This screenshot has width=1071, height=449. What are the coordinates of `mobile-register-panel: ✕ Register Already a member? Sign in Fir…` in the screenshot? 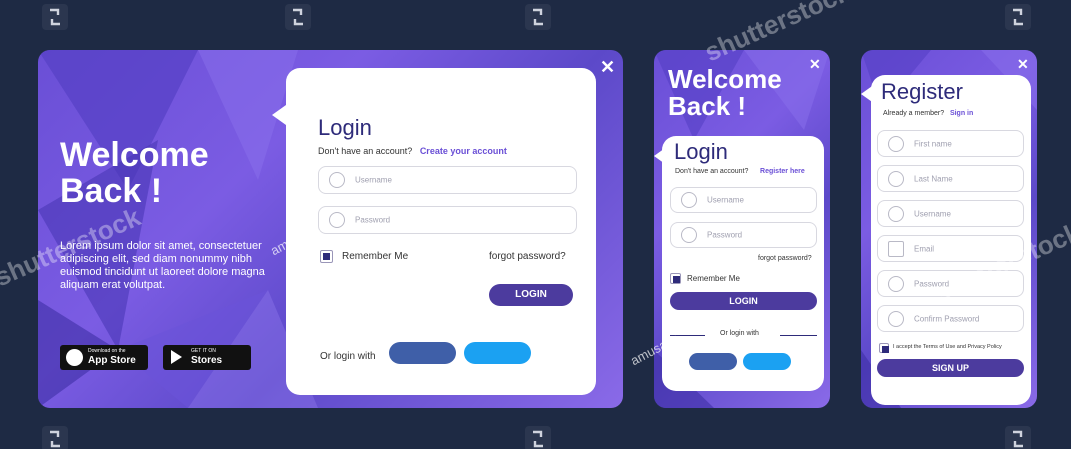 It's located at (949, 229).